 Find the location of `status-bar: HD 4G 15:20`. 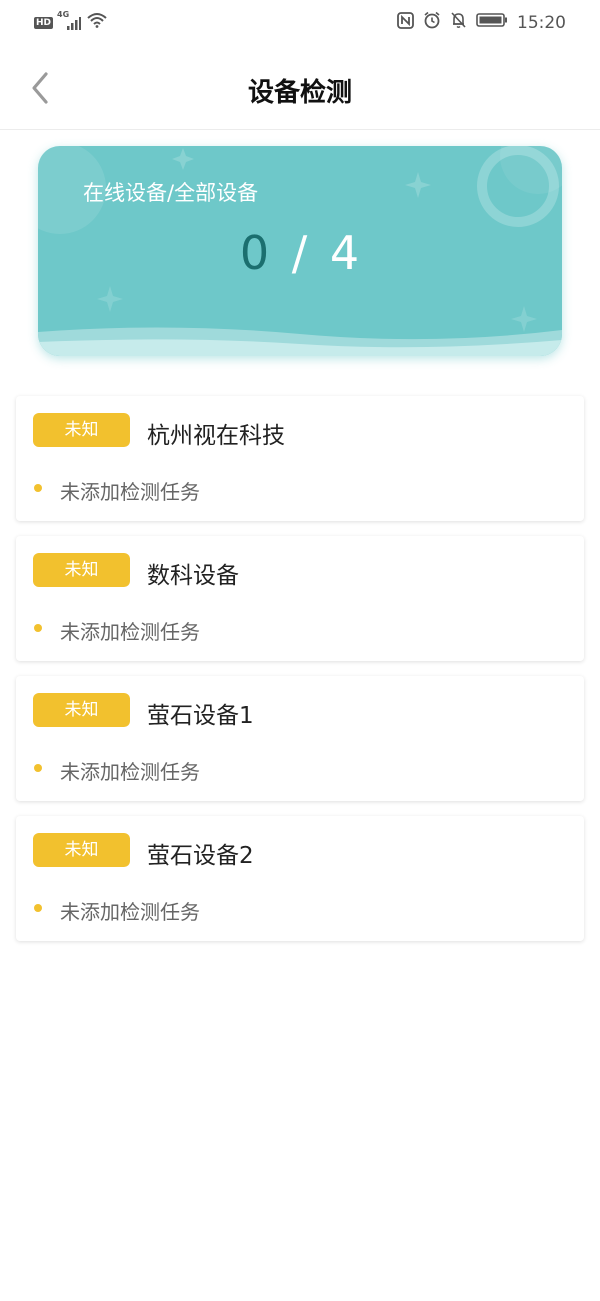

status-bar: HD 4G 15:20 is located at coordinates (300, 22).